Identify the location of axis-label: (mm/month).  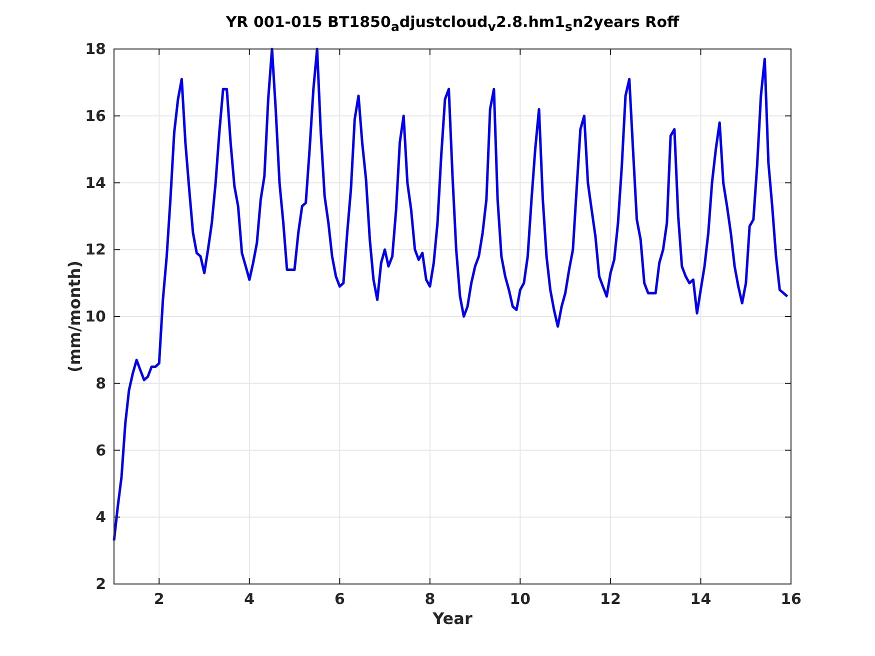
(74, 316).